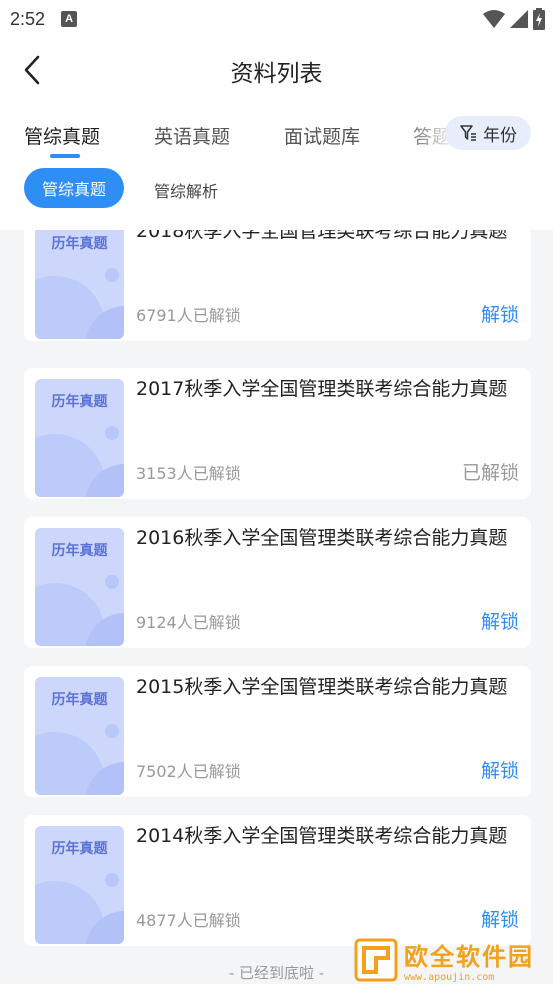 The height and width of the screenshot is (984, 553). Describe the element at coordinates (449, 977) in the screenshot. I see `watermark-url: www.apoujin.com` at that location.